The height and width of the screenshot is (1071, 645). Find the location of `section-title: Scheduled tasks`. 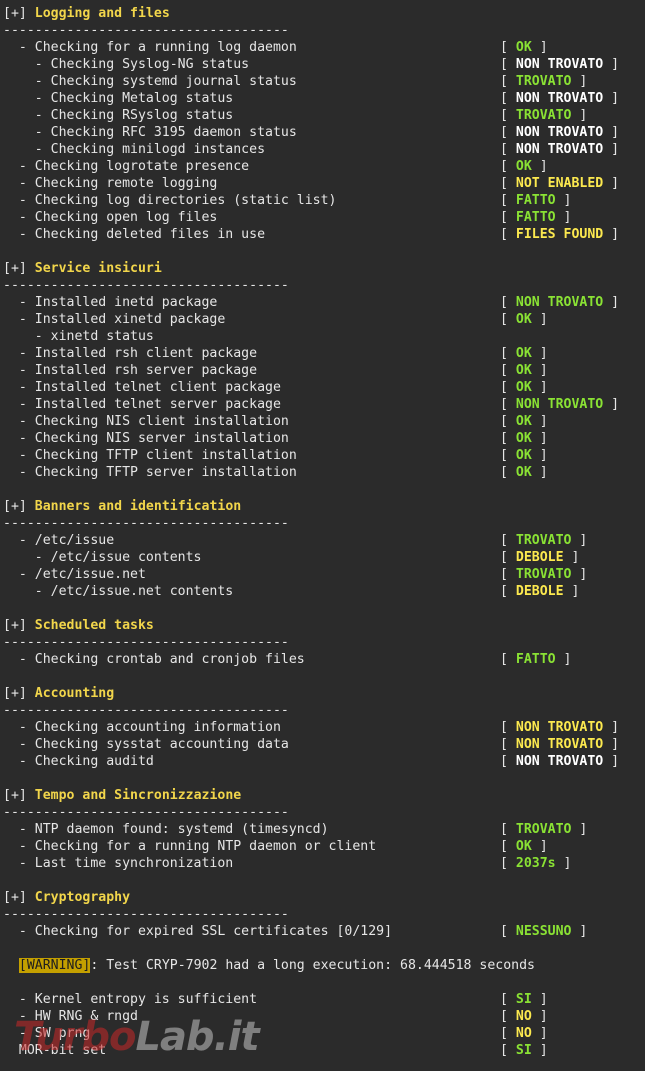

section-title: Scheduled tasks is located at coordinates (94, 625).